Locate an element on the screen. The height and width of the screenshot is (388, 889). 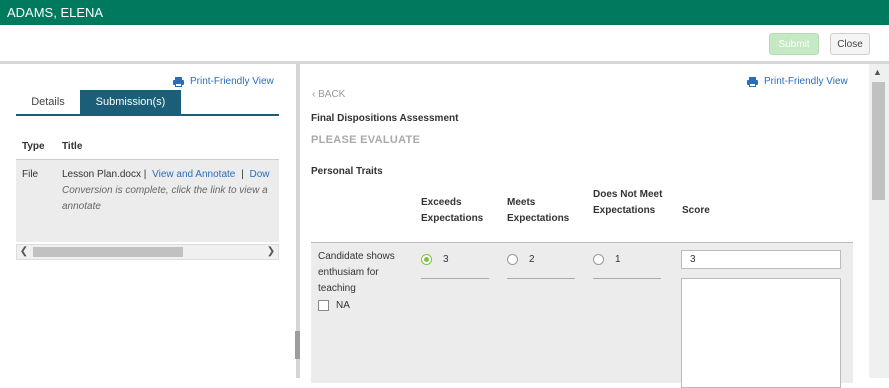
action-bar: Submit Close is located at coordinates (444, 43).